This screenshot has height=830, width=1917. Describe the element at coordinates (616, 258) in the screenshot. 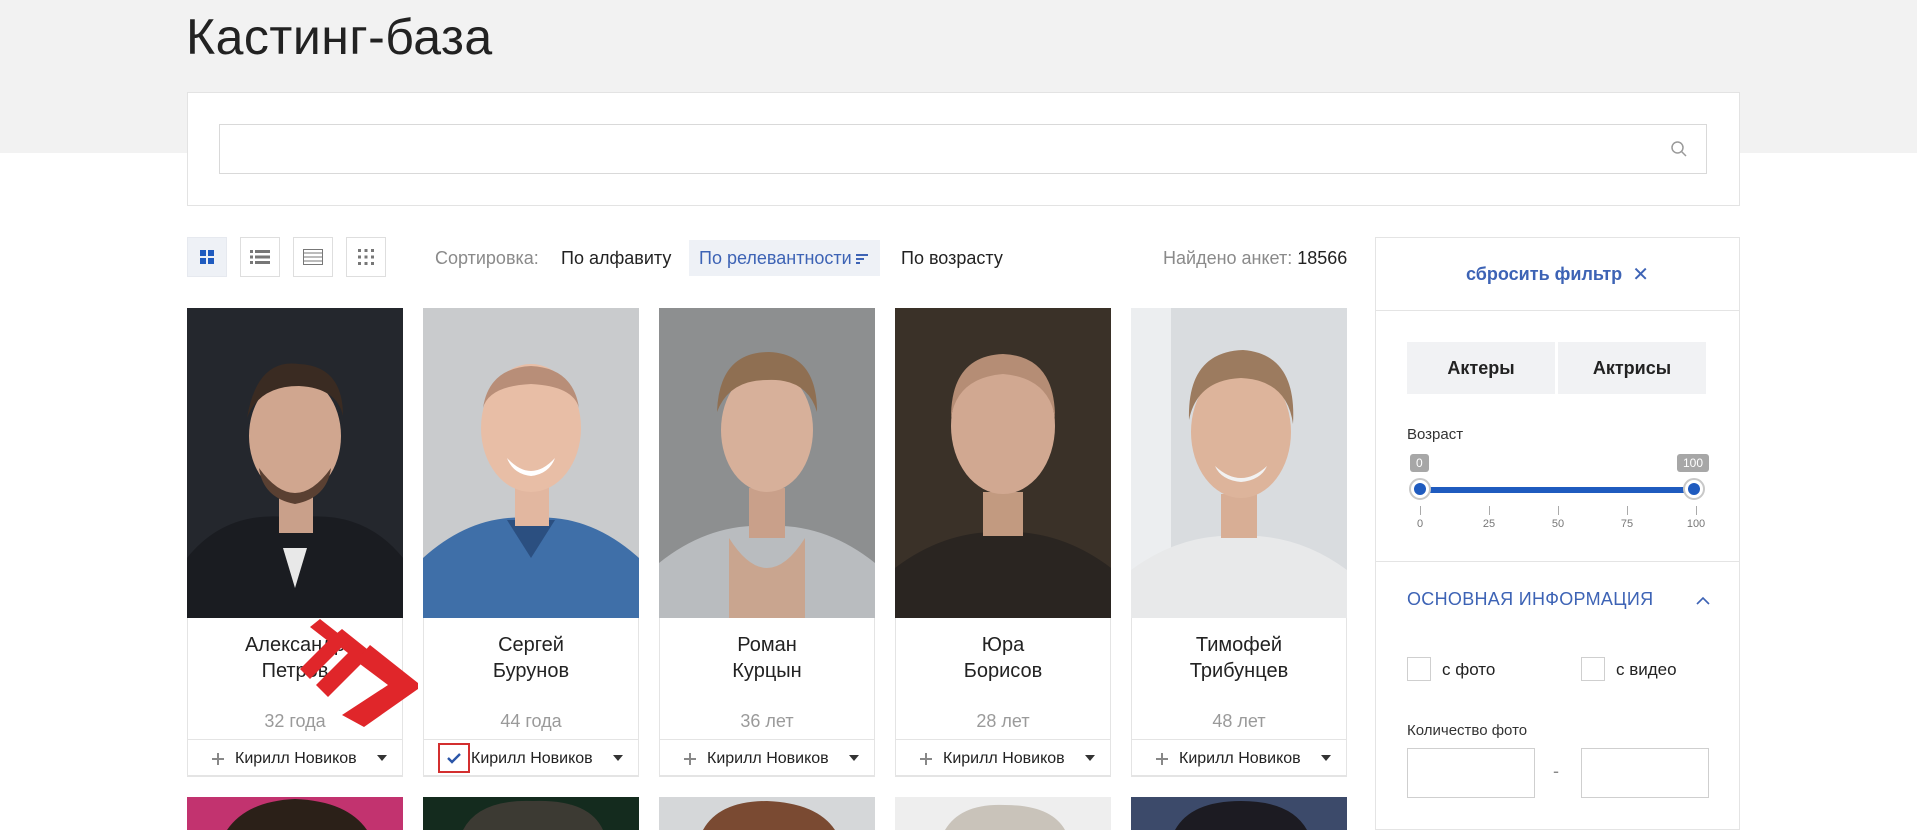

I see `sort-alphabet-option: По алфавиту` at that location.